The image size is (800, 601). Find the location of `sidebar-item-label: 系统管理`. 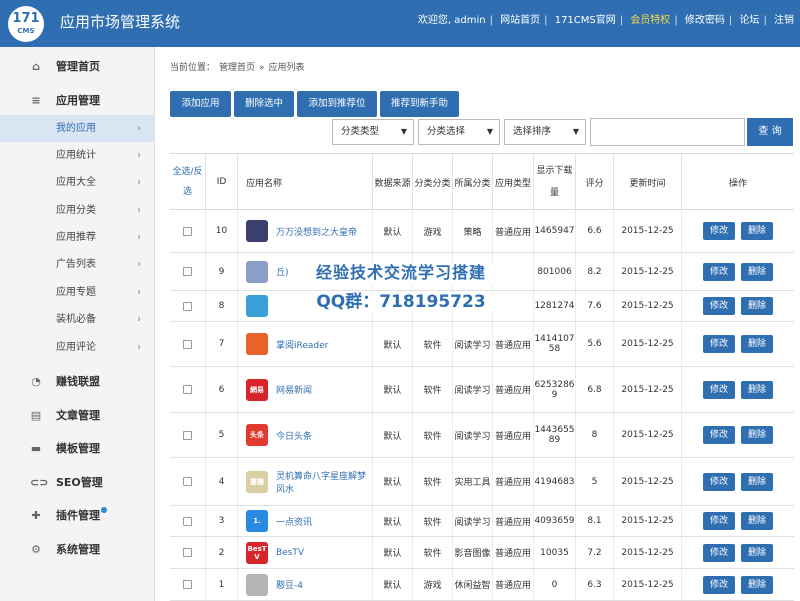

sidebar-item-label: 系统管理 is located at coordinates (78, 549).